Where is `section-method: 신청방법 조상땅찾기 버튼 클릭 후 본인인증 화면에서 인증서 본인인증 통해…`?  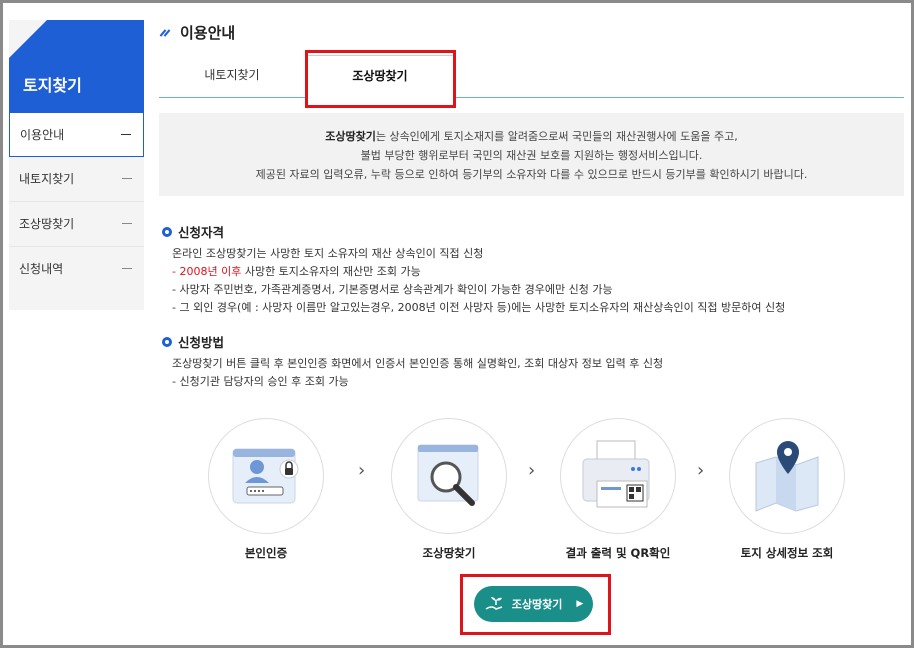 section-method: 신청방법 조상땅찾기 버튼 클릭 후 본인인증 화면에서 인증서 본인인증 통해… is located at coordinates (412, 361).